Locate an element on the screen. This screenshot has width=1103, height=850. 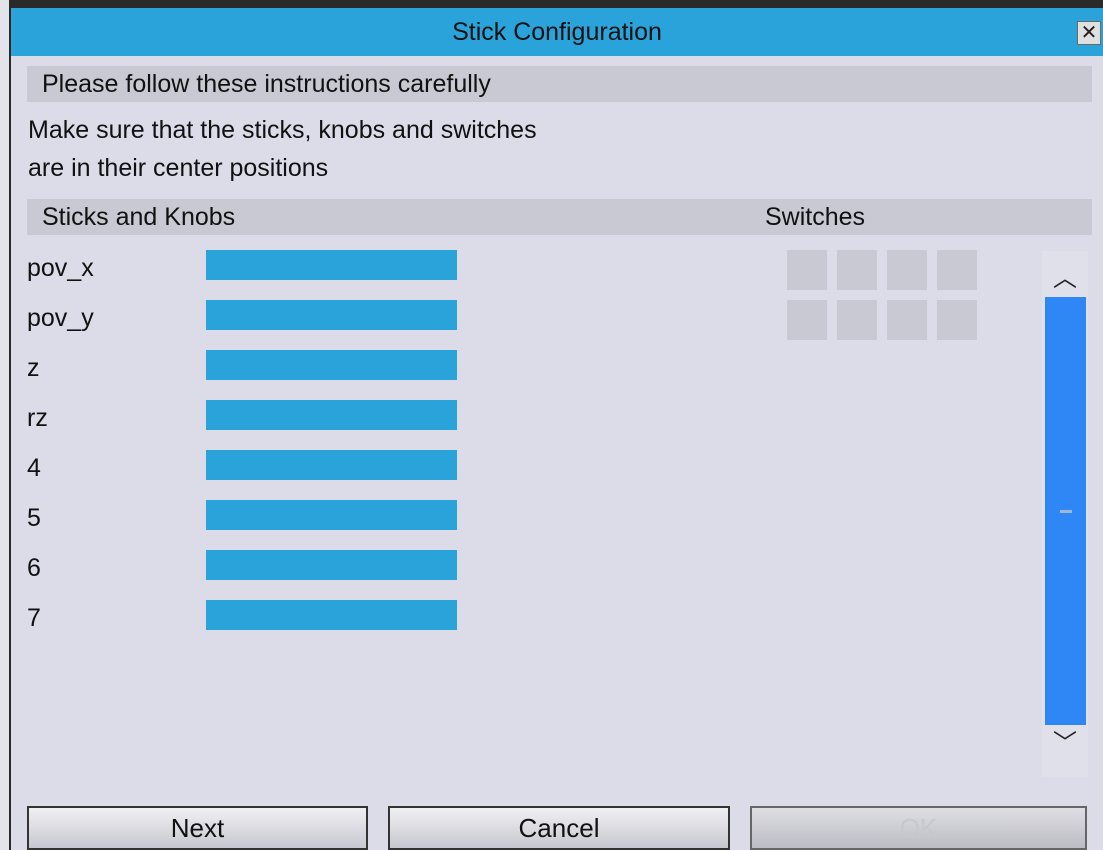
grip-icon is located at coordinates (1066, 511).